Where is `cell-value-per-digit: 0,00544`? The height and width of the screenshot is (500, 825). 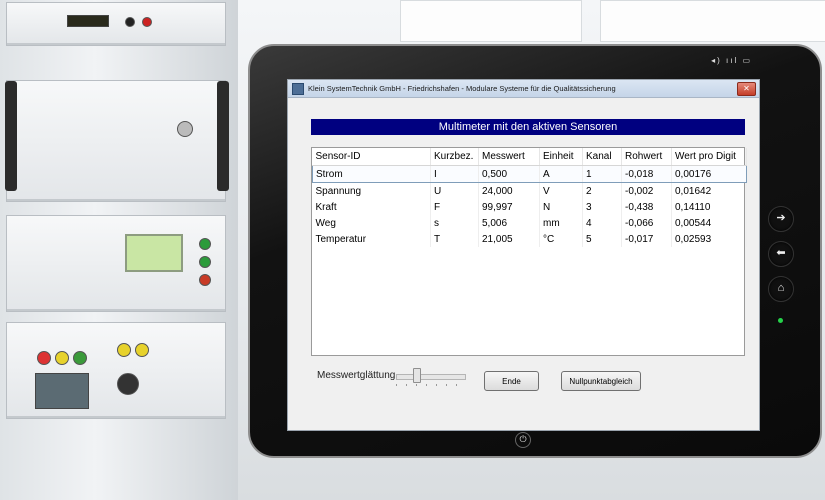
cell-value-per-digit: 0,00544 is located at coordinates (709, 223).